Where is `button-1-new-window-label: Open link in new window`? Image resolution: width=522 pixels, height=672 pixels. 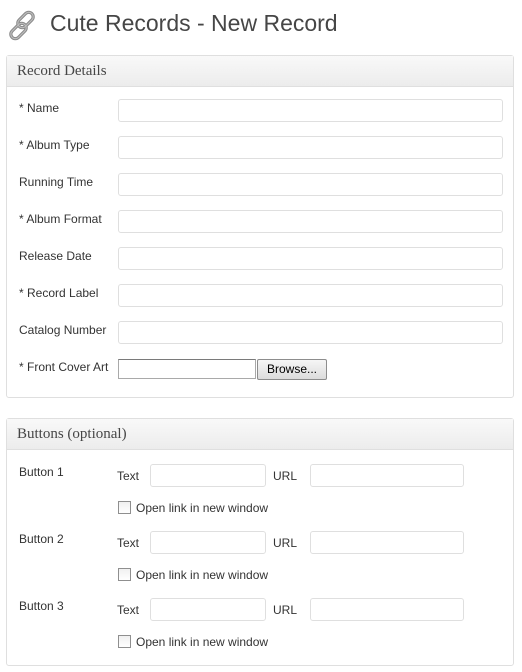
button-1-new-window-label: Open link in new window is located at coordinates (202, 508).